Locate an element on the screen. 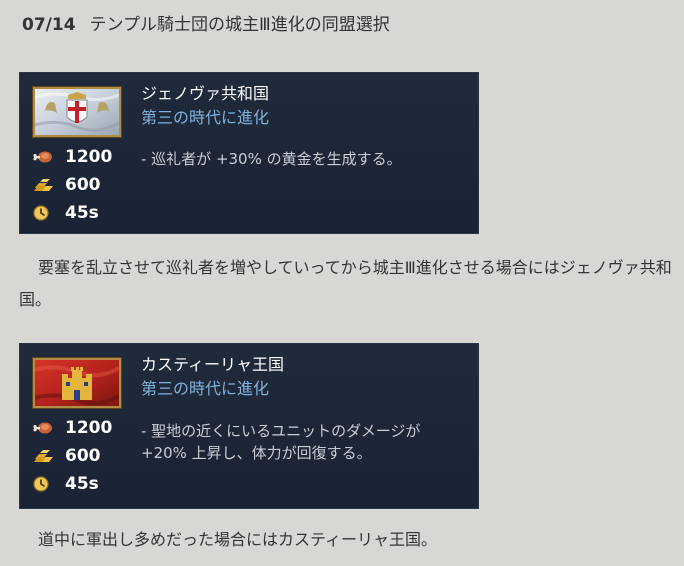  heading-date: 07/14 is located at coordinates (49, 25).